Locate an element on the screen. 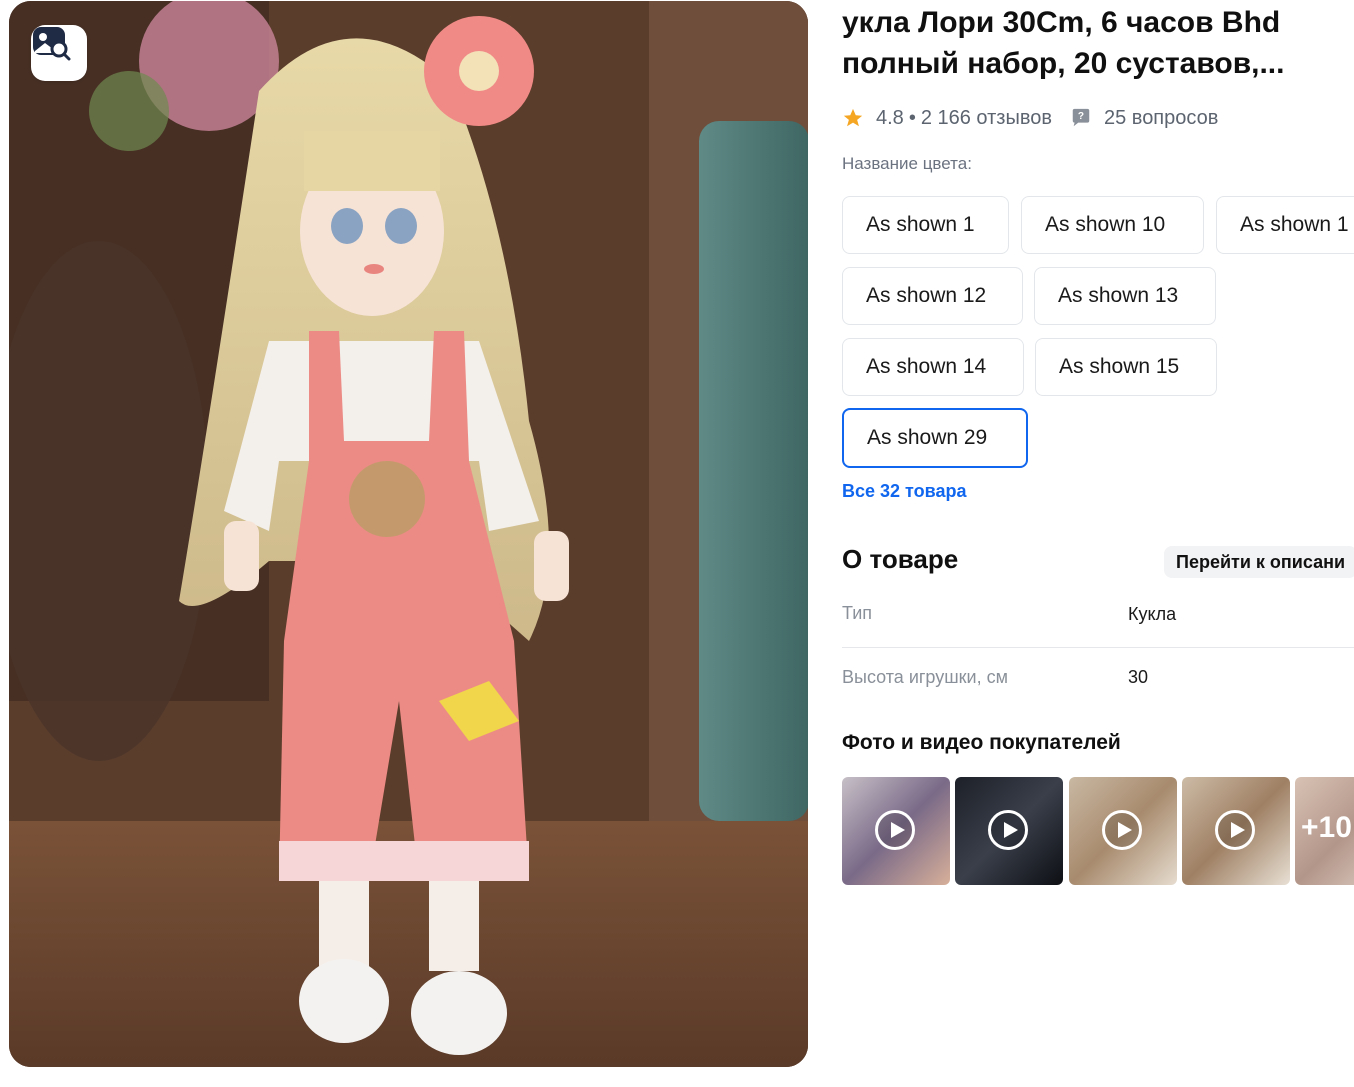 Image resolution: width=1354 pixels, height=1087 pixels. spec-key: Тип is located at coordinates (857, 613).